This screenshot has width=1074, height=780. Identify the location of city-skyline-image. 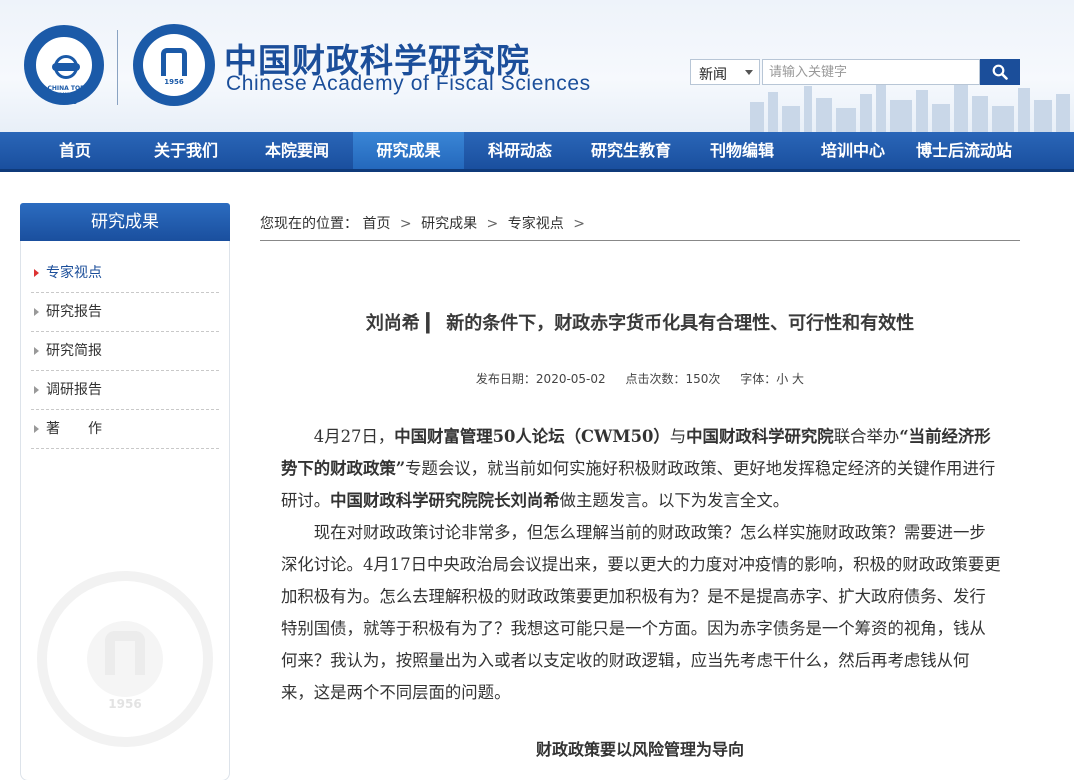
(910, 107).